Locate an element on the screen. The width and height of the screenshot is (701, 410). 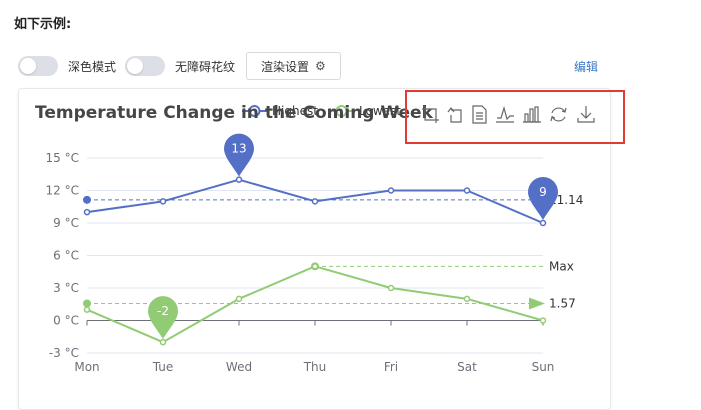
y-tick-label: 12 °C is located at coordinates (62, 191).